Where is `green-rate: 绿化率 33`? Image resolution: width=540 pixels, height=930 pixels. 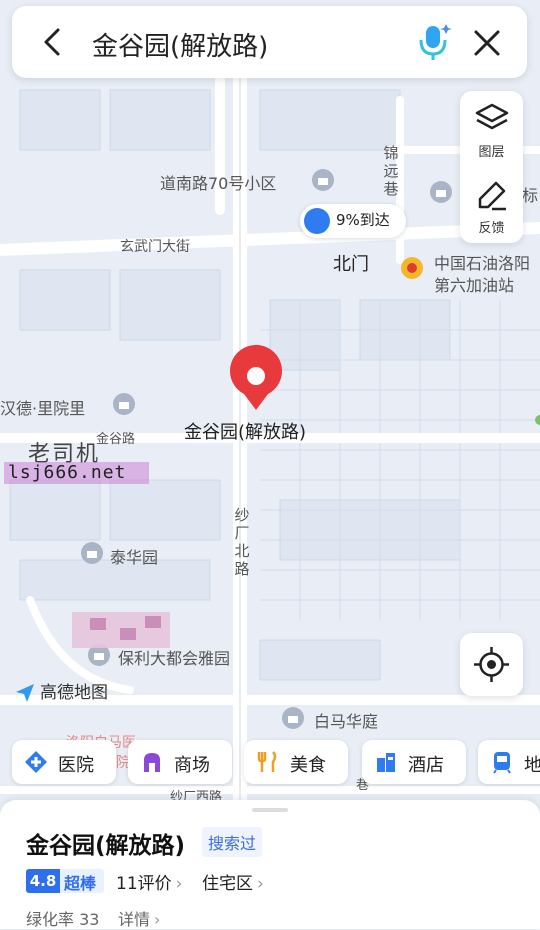 green-rate: 绿化率 33 is located at coordinates (63, 919).